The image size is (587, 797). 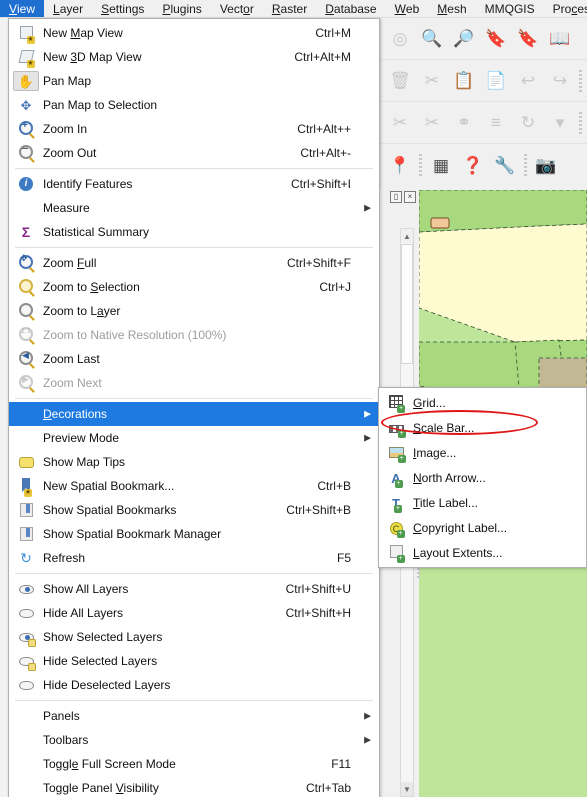 I want to click on cut-icon: ✂, so click(x=432, y=81).